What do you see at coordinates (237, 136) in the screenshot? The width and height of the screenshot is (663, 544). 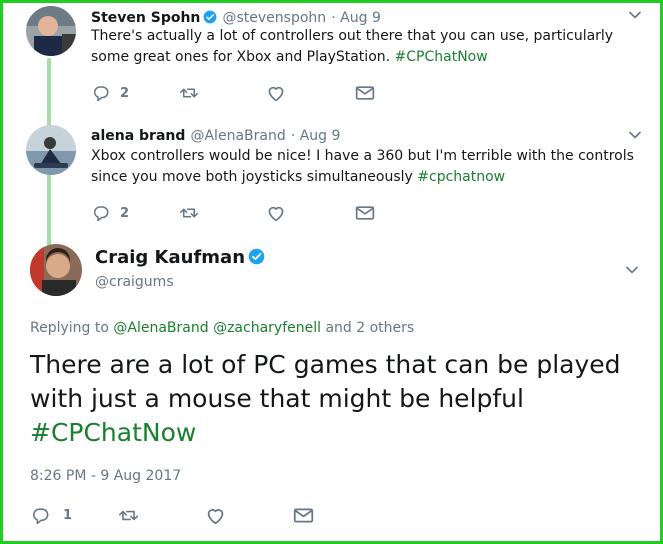 I see `tweet-2-handle: @AlenaBrand` at bounding box center [237, 136].